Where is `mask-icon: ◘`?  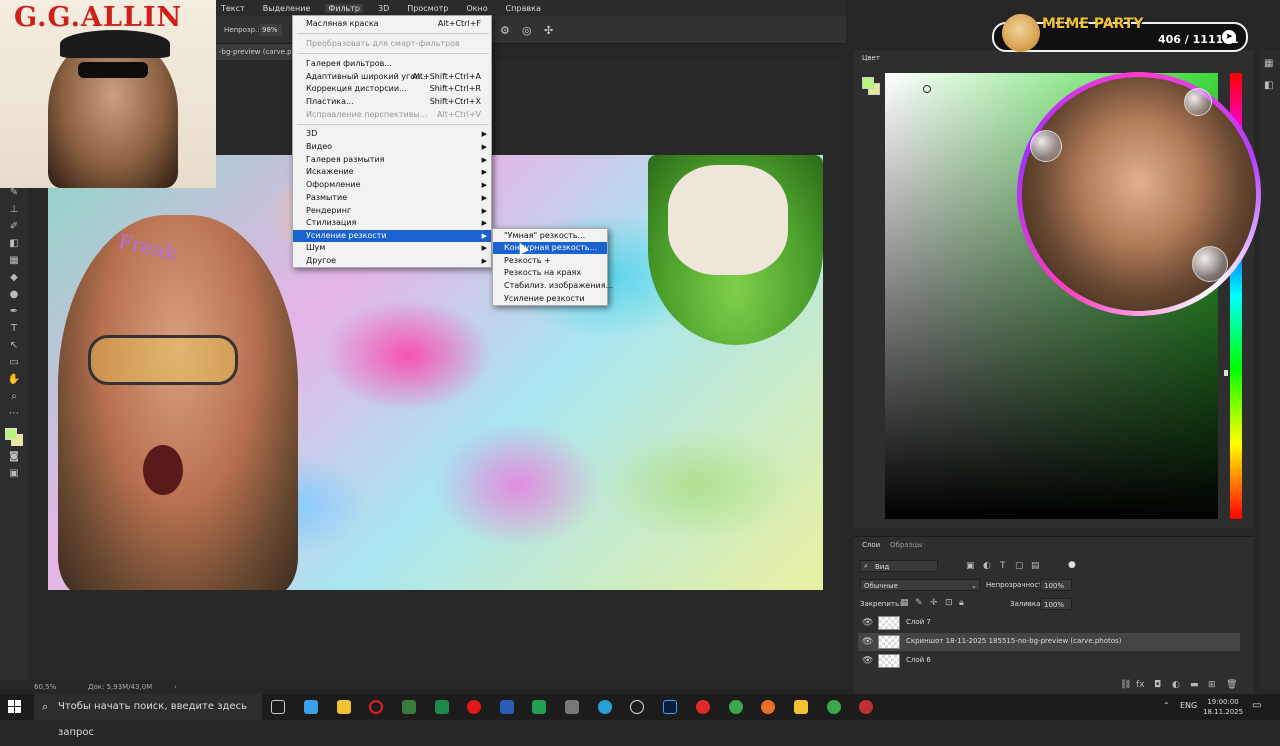 mask-icon: ◘ is located at coordinates (1157, 685).